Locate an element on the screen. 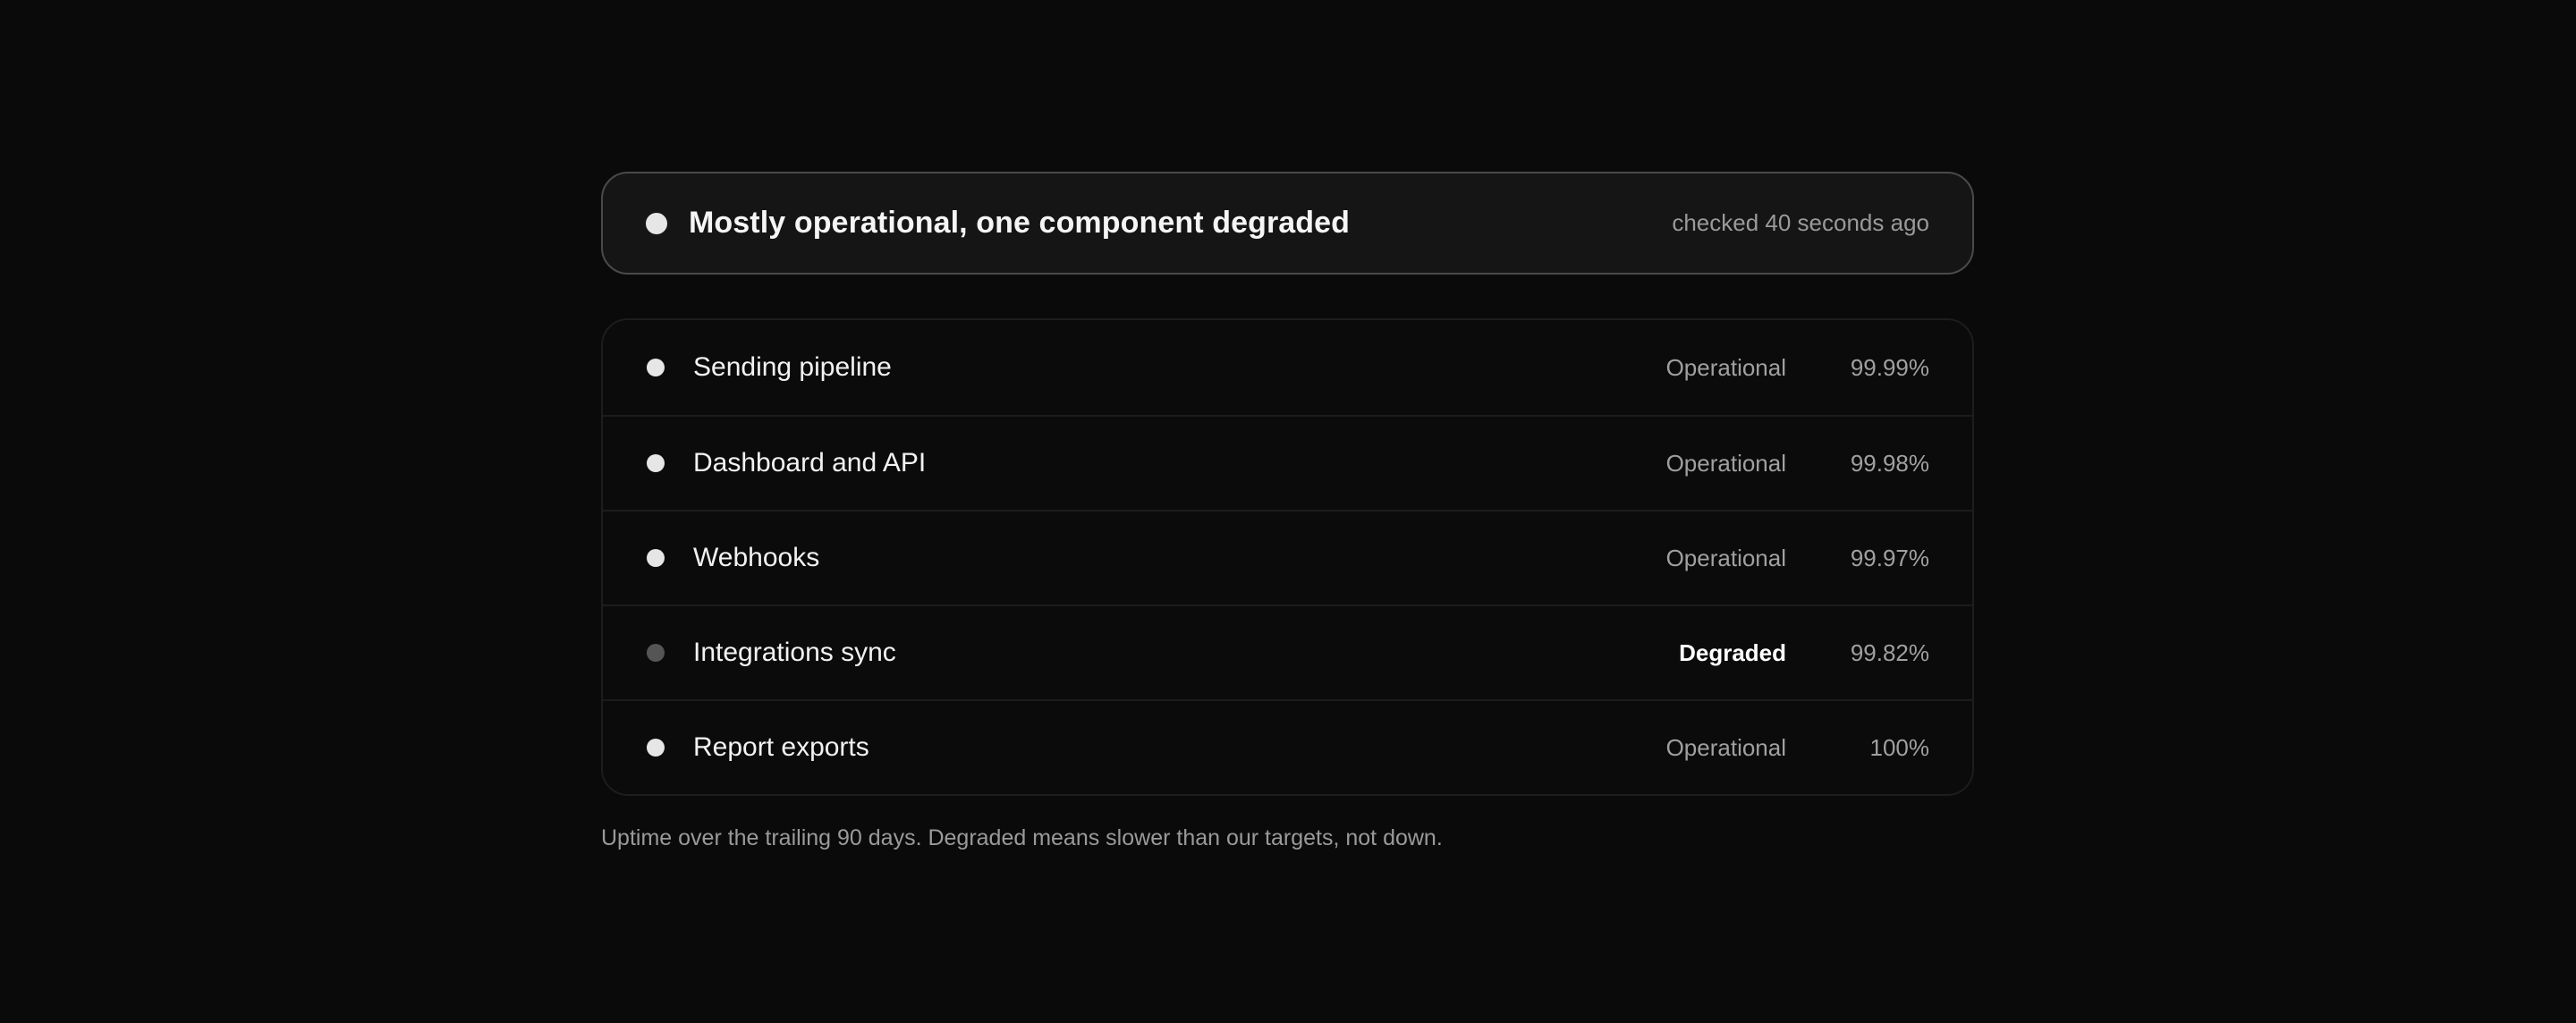 This screenshot has height=1023, width=2576. component-status: Degraded is located at coordinates (1732, 652).